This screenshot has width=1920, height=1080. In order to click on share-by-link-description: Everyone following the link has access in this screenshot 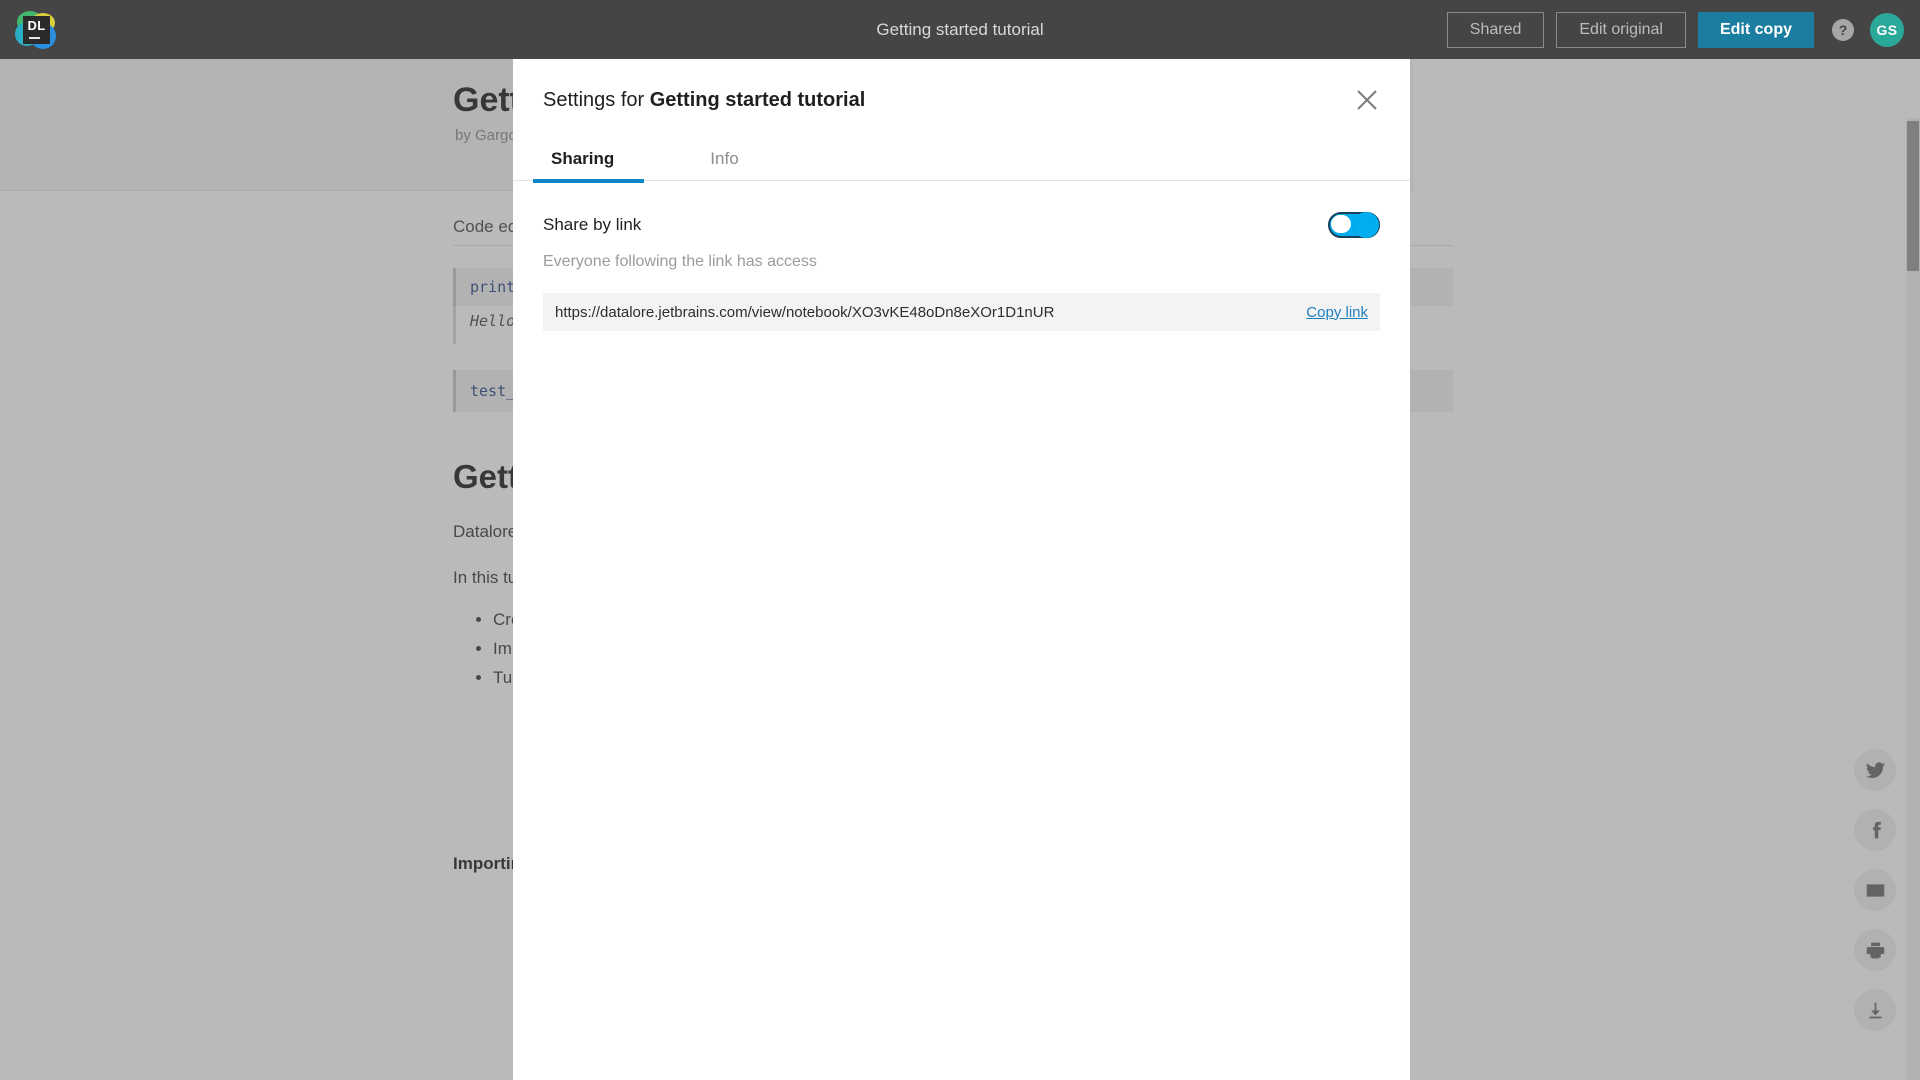, I will do `click(680, 261)`.